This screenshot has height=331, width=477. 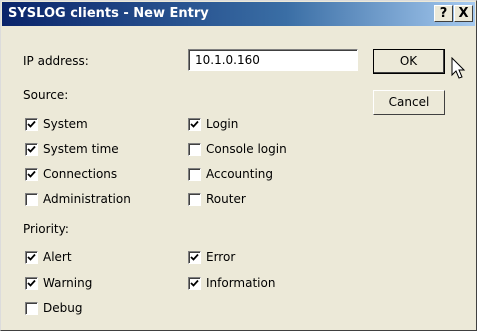 What do you see at coordinates (46, 95) in the screenshot?
I see `source-heading: Source:` at bounding box center [46, 95].